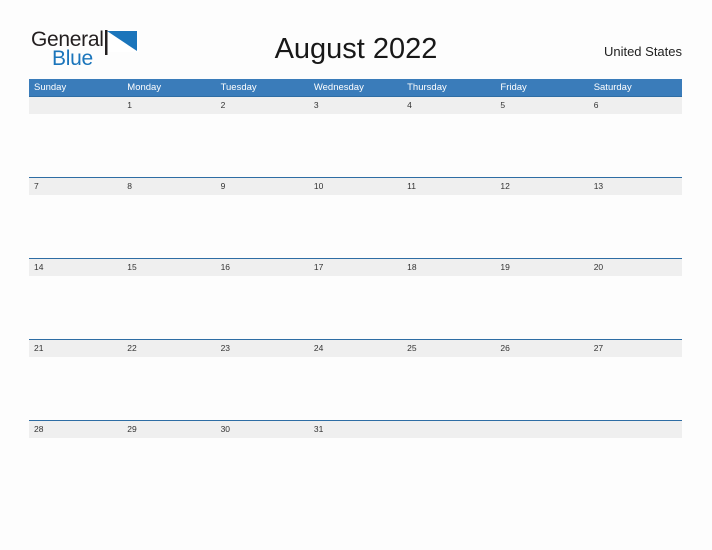 This screenshot has height=550, width=712. What do you see at coordinates (168, 105) in the screenshot?
I see `day-cell: 1` at bounding box center [168, 105].